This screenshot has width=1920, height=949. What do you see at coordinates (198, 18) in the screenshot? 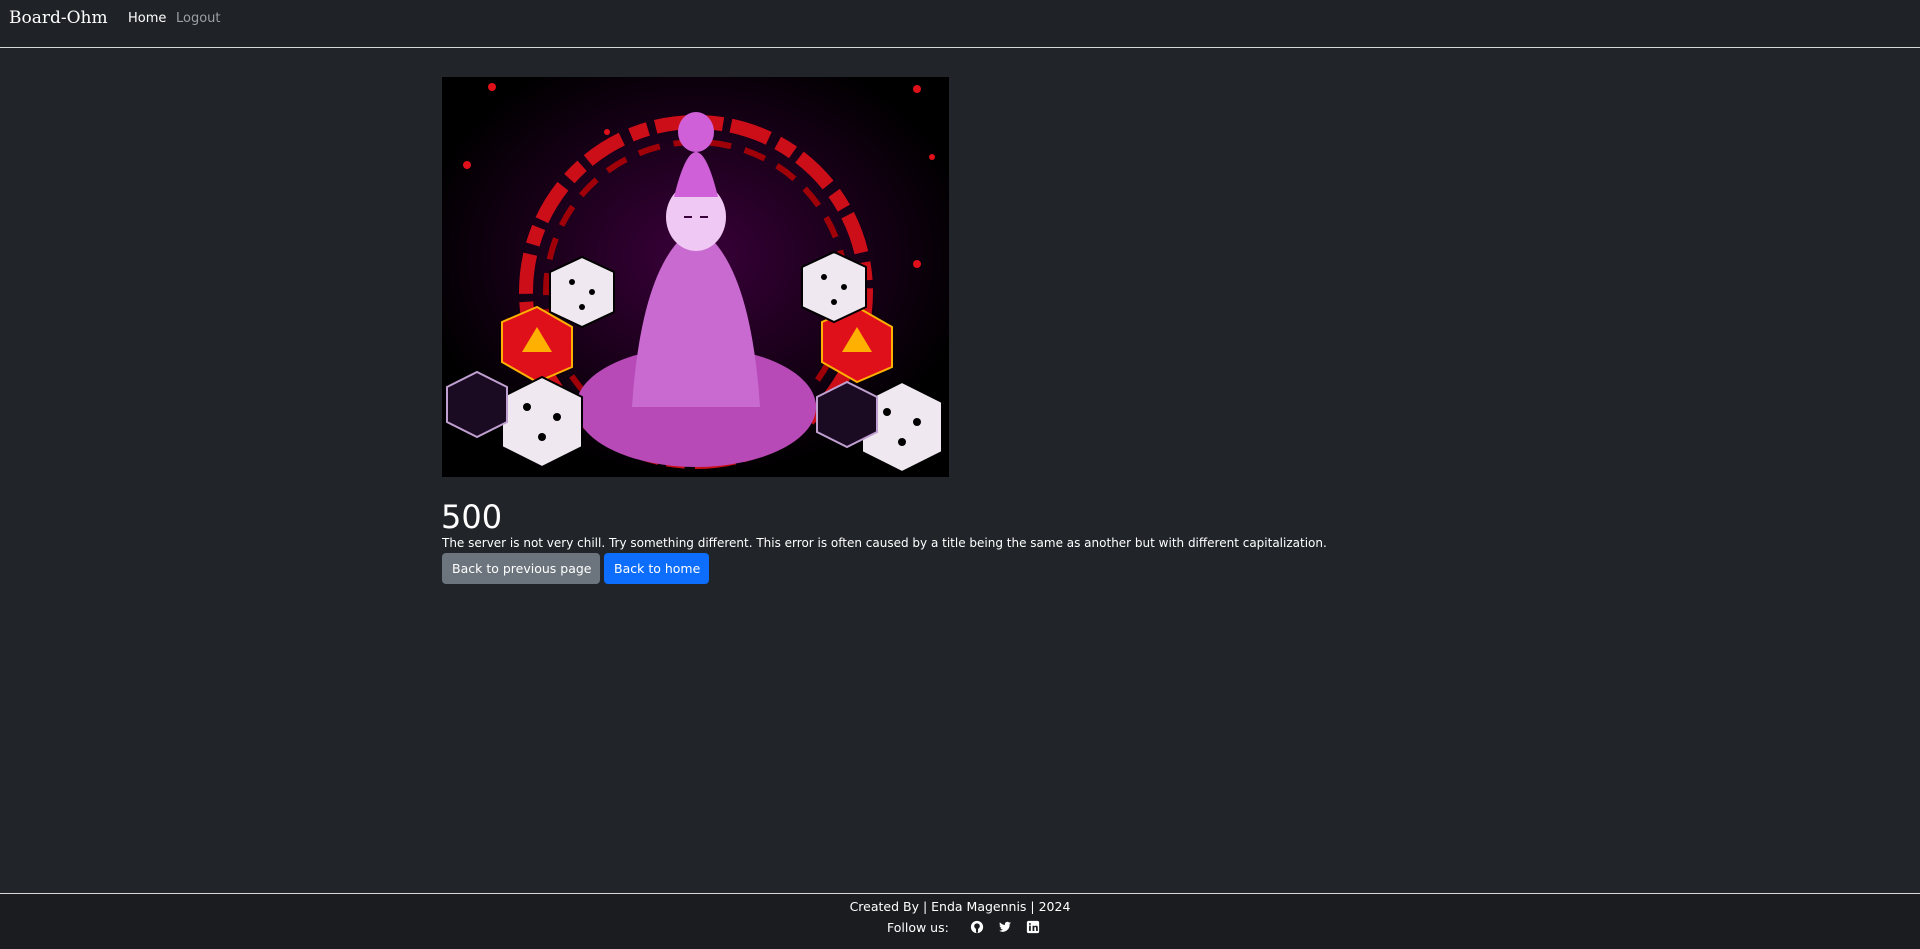
I see `nav-logout-link: Logout` at bounding box center [198, 18].